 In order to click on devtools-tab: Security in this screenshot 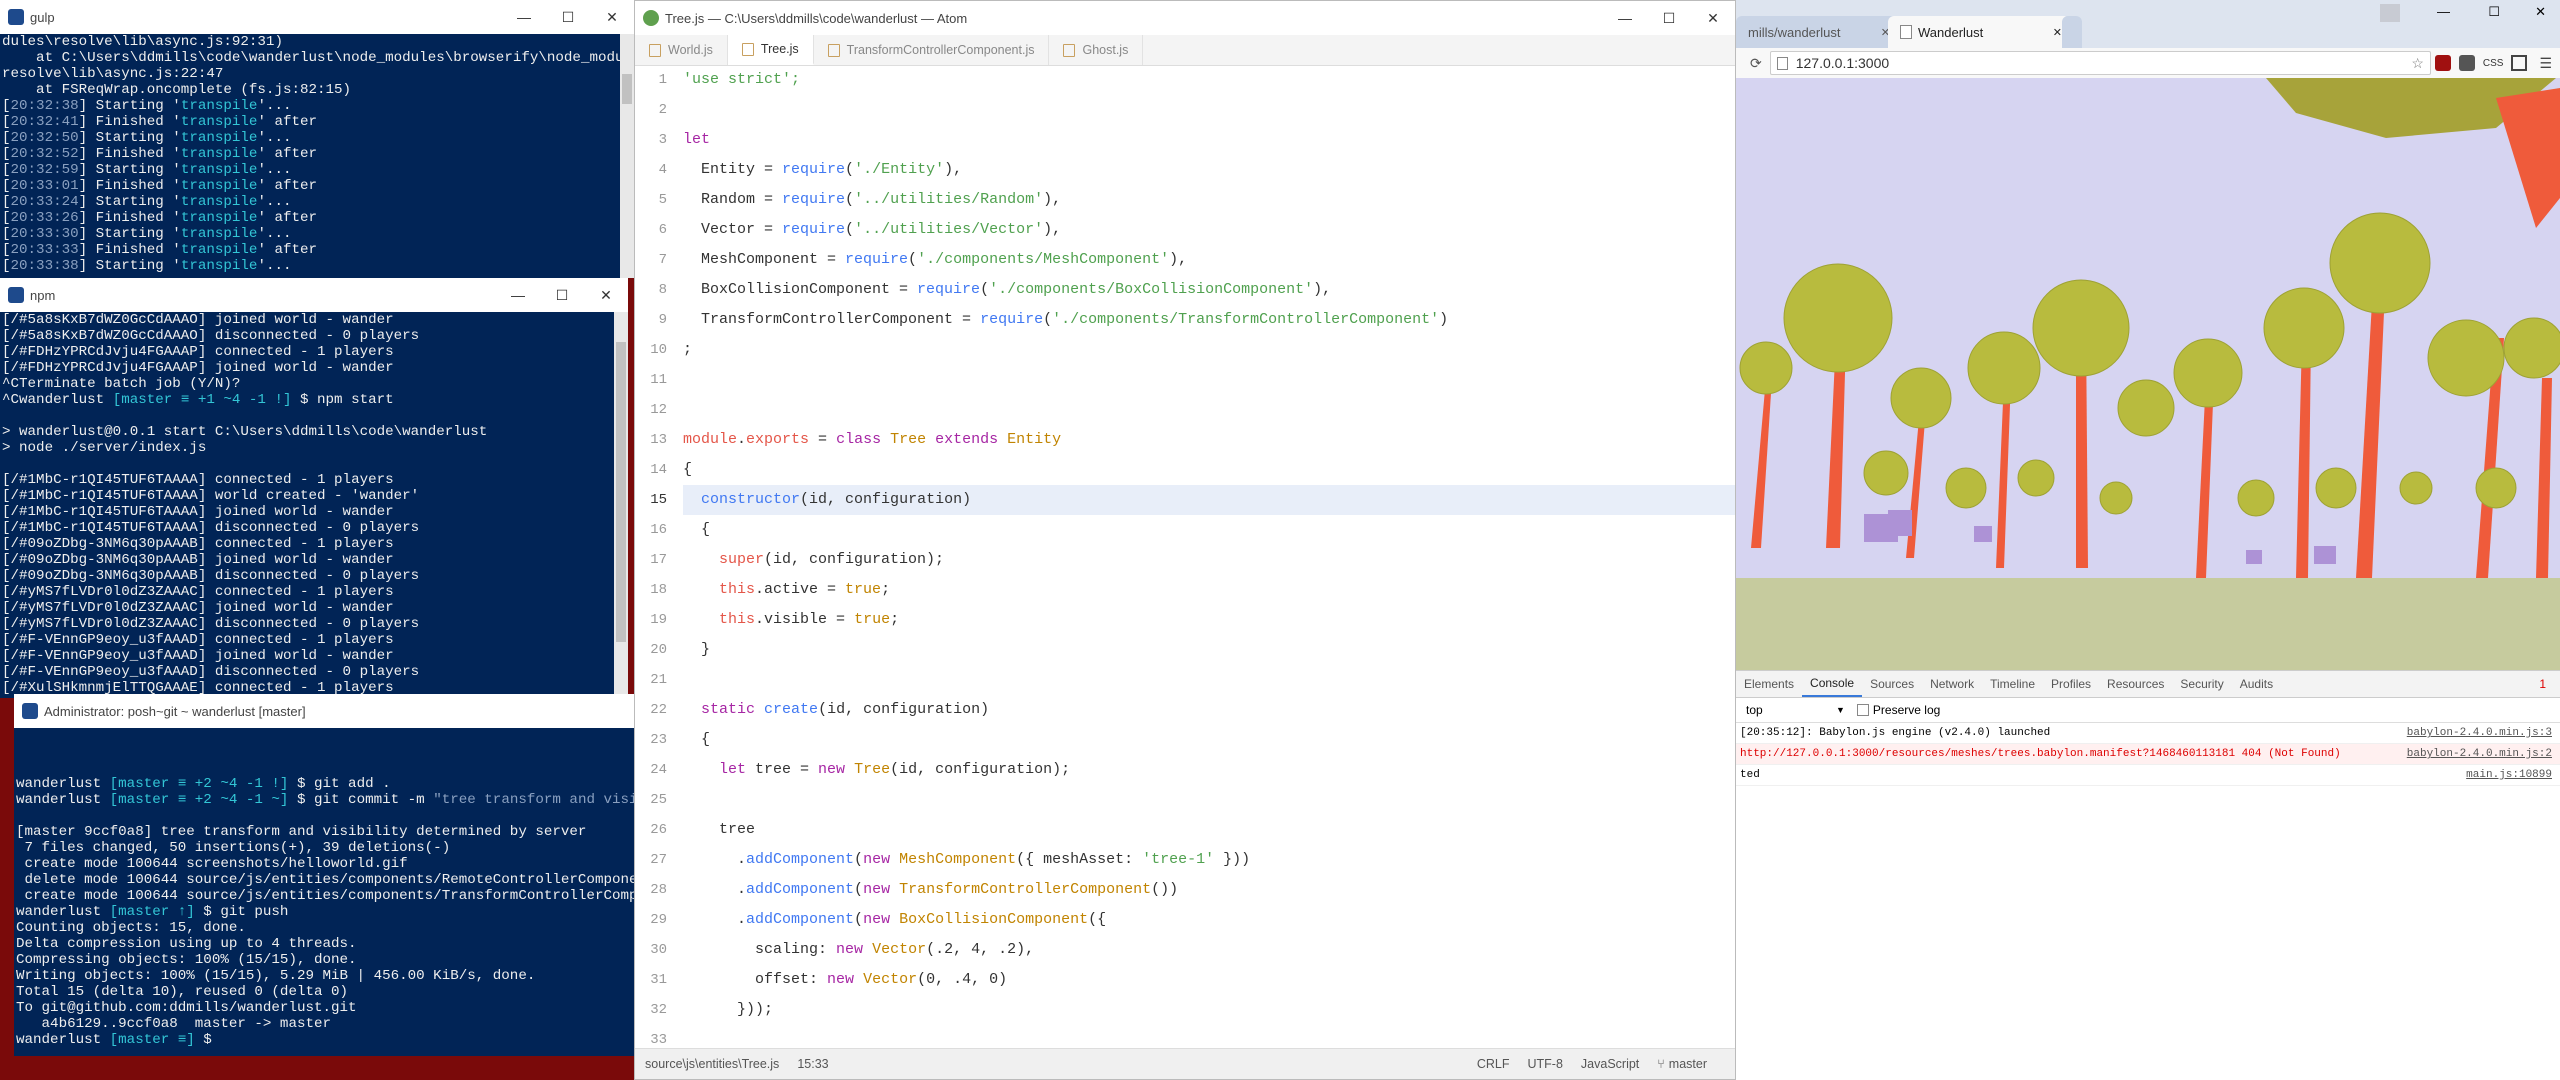, I will do `click(2201, 684)`.